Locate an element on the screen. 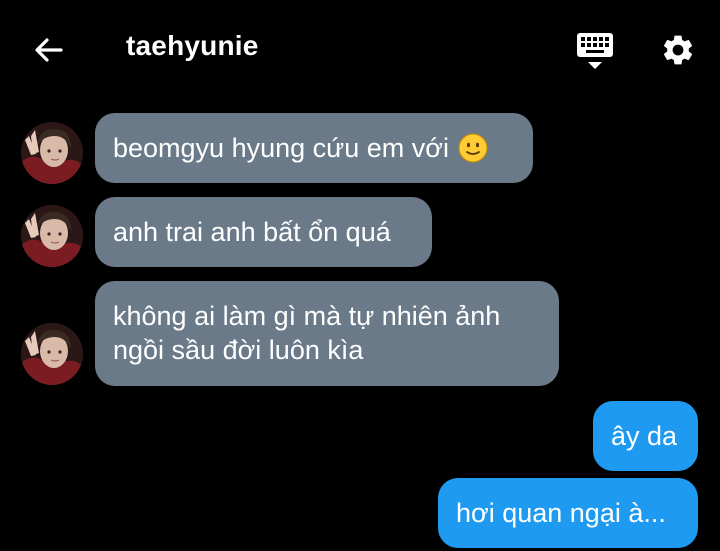 This screenshot has height=551, width=720. message-text-line-1: không ai làm gì mà tự nhiên ảnh is located at coordinates (307, 316).